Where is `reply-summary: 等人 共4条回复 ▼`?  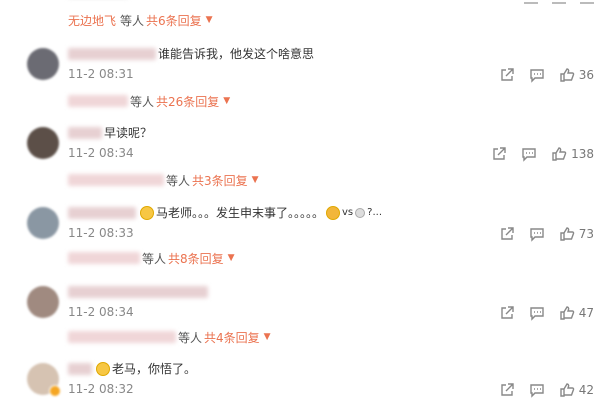
reply-summary: 等人 共4条回复 ▼ is located at coordinates (169, 337).